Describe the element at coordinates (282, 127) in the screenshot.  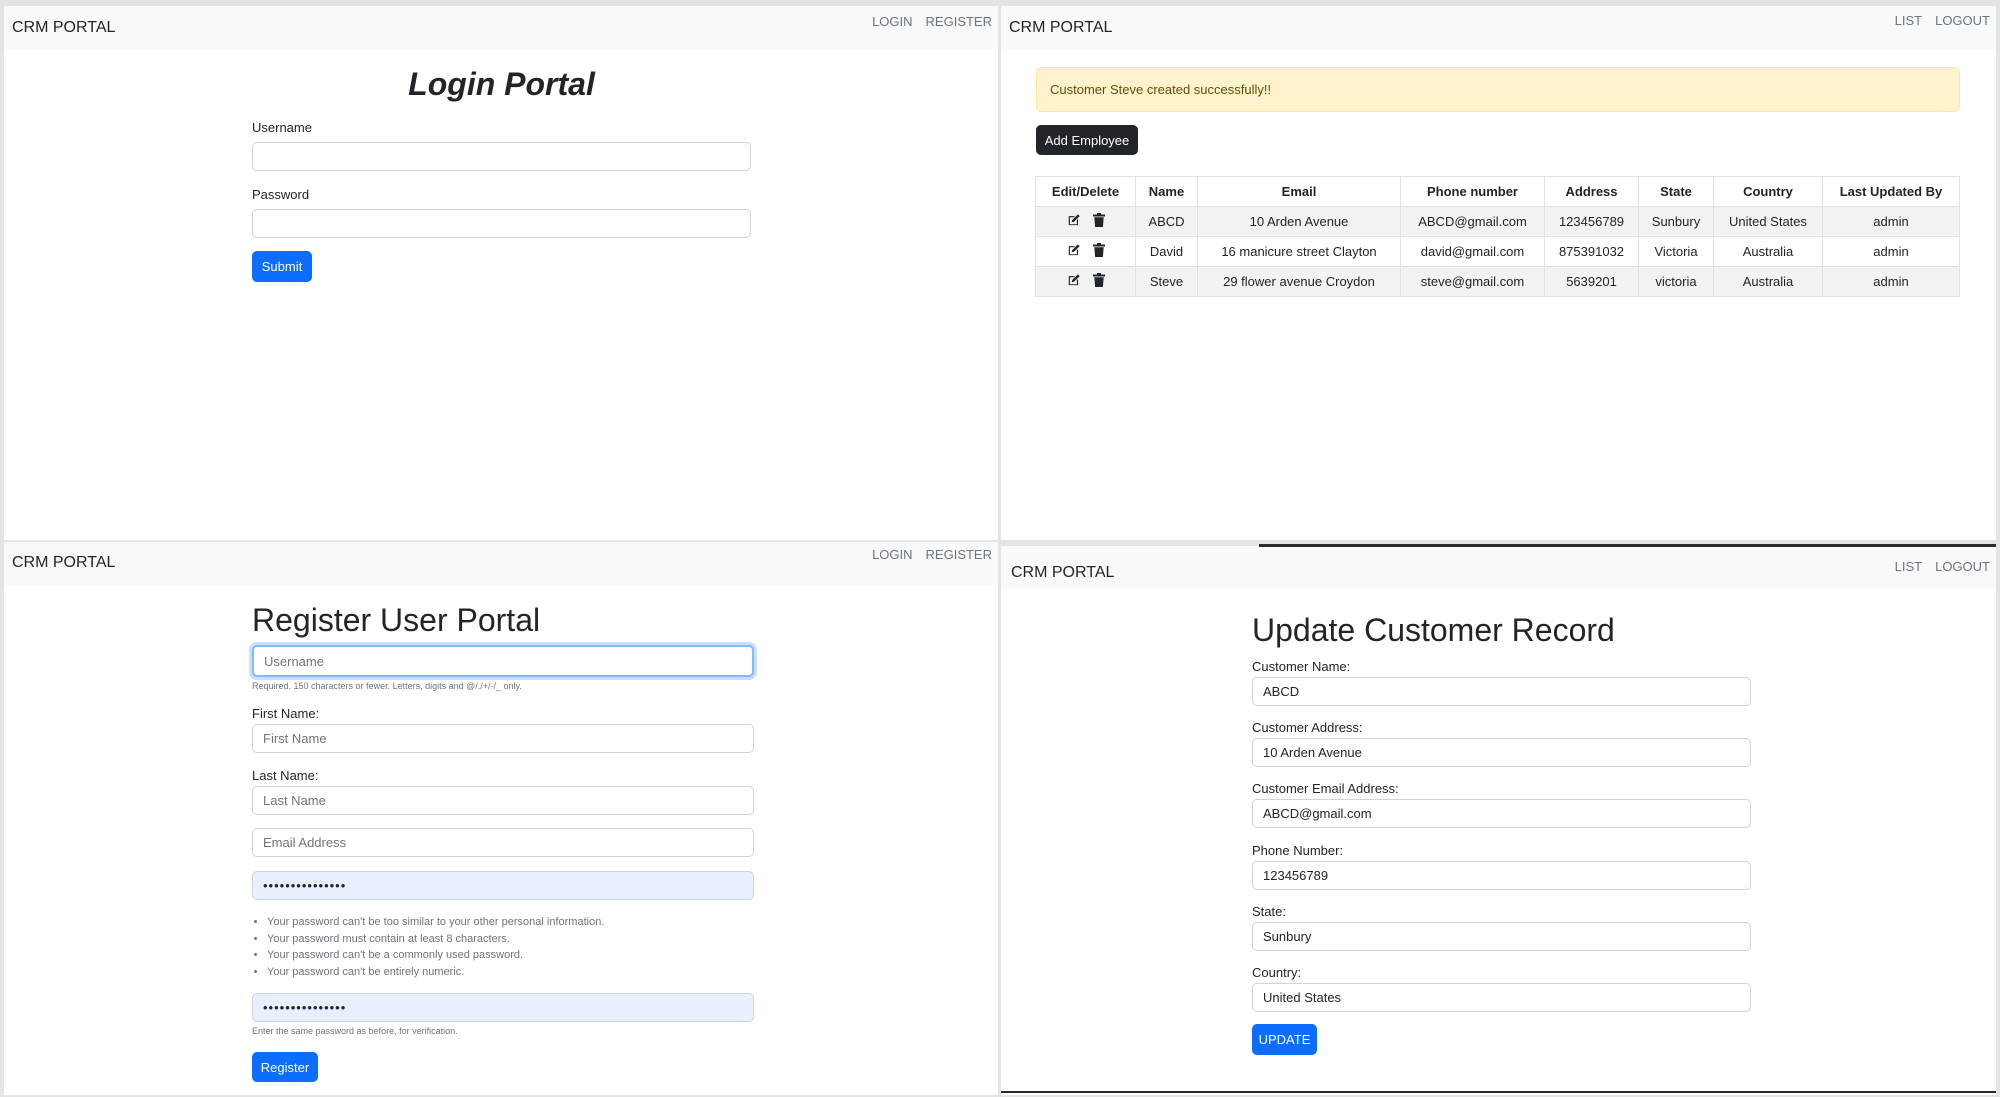
I see `username-label: Username` at that location.